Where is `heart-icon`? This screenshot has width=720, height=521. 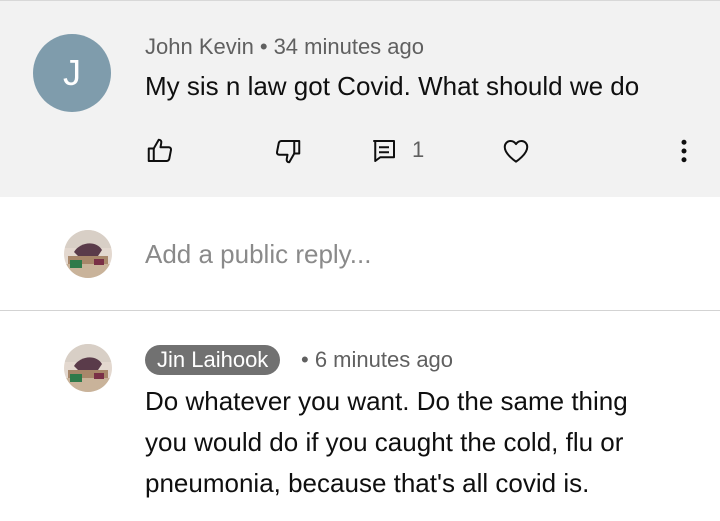
heart-icon is located at coordinates (516, 151).